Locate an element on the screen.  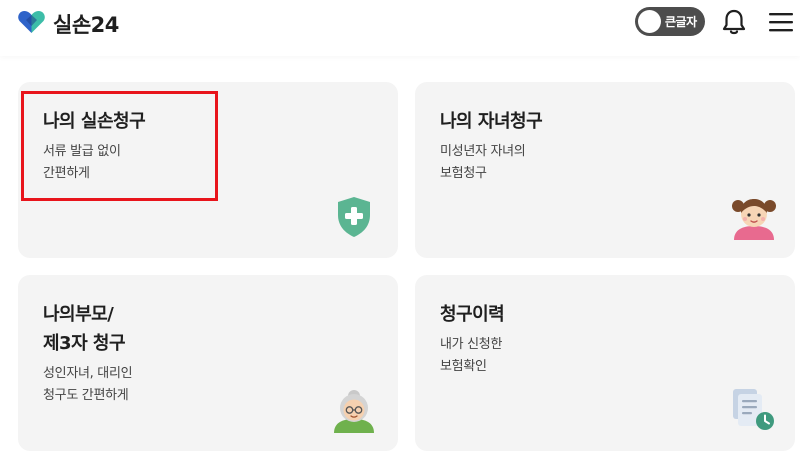
bell-icon is located at coordinates (734, 24).